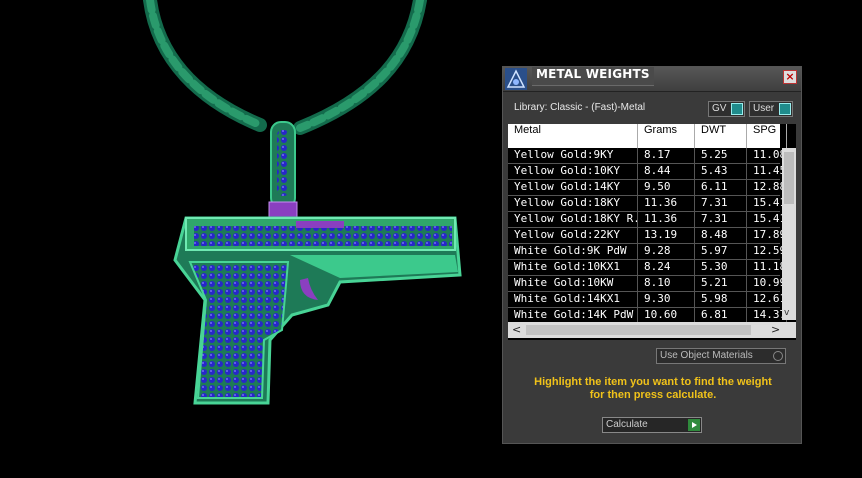 This screenshot has height=478, width=862. Describe the element at coordinates (573, 136) in the screenshot. I see `column-header-metal: Metal` at that location.